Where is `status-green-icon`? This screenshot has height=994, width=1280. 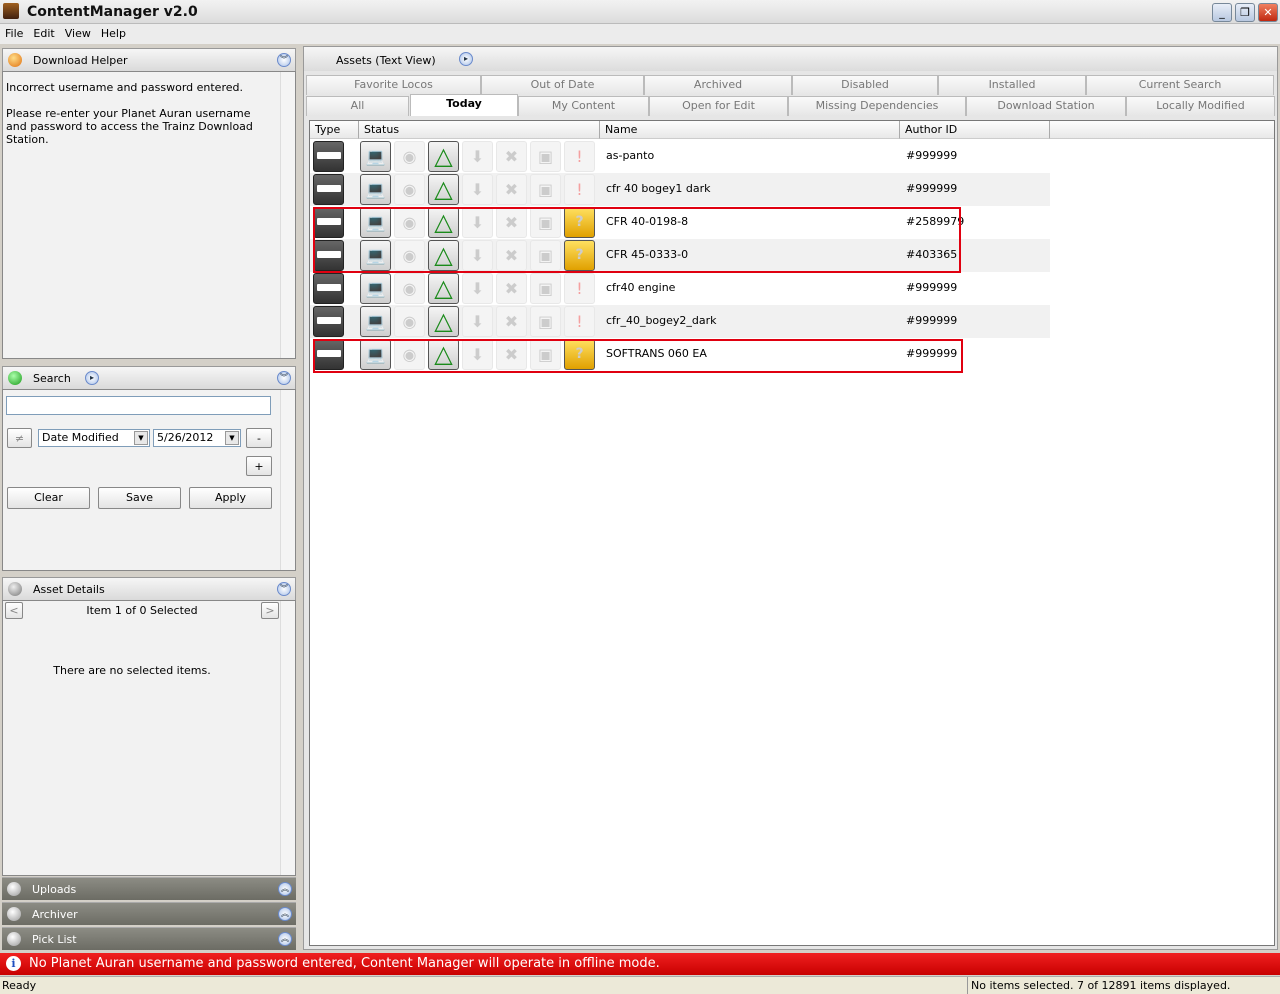
status-green-icon is located at coordinates (15, 378).